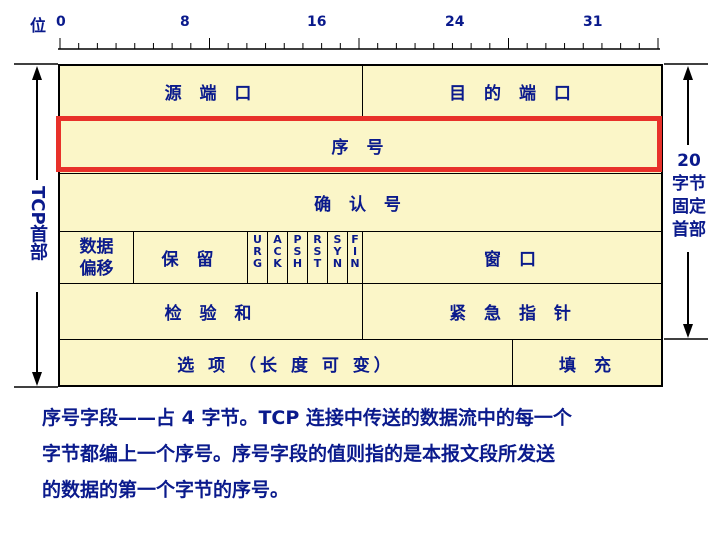 This screenshot has height=540, width=720. Describe the element at coordinates (286, 366) in the screenshot. I see `options-cell: 选 项 （长 度 可 变）` at that location.